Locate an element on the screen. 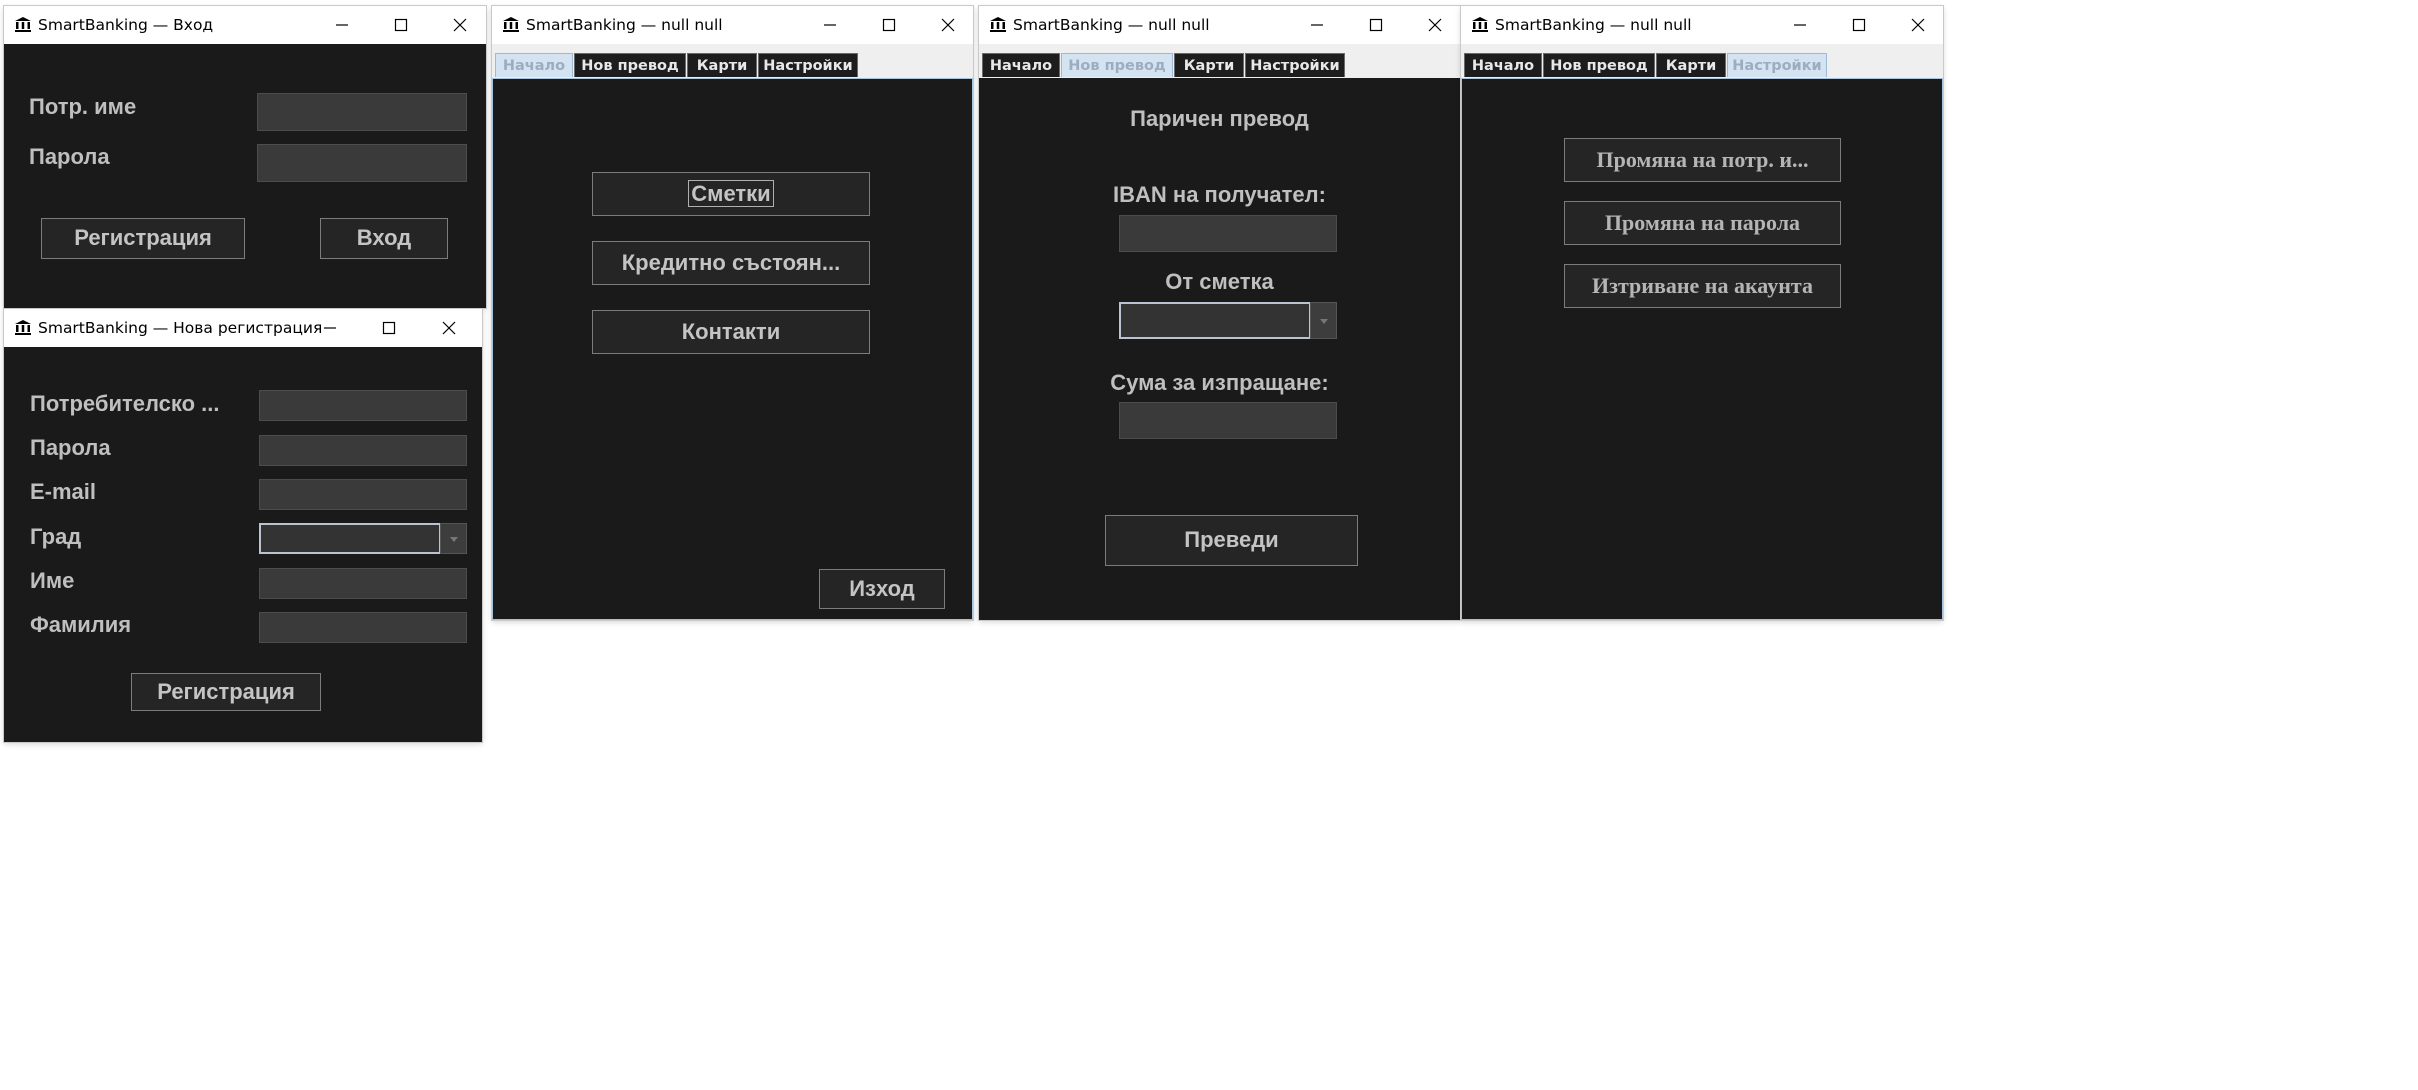  reg-first-name-input is located at coordinates (363, 583).